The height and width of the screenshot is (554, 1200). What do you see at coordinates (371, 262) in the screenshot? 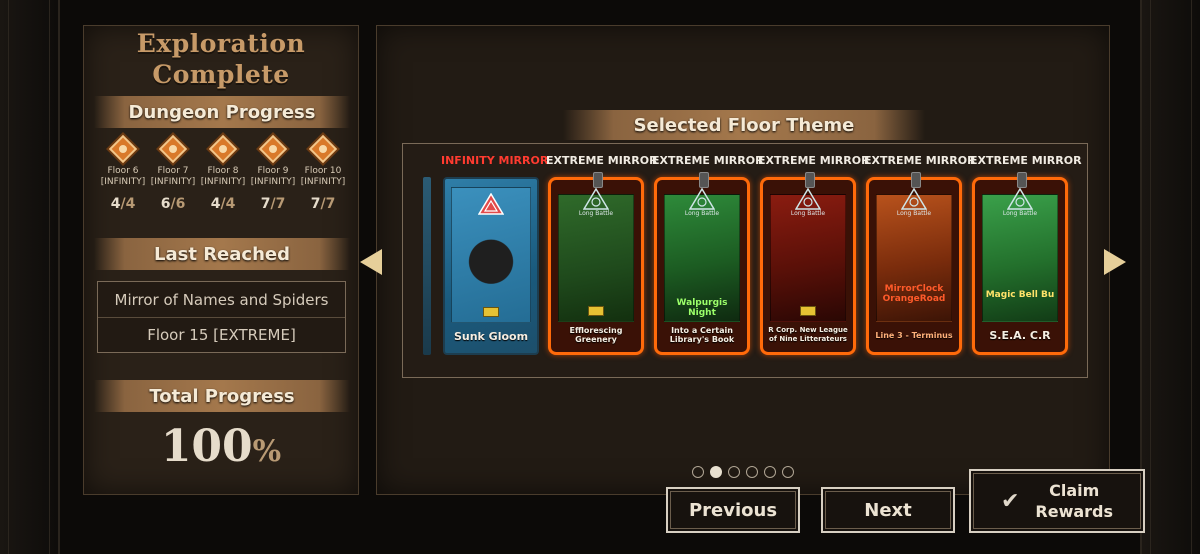
I see `carousel-left-arrow-icon` at bounding box center [371, 262].